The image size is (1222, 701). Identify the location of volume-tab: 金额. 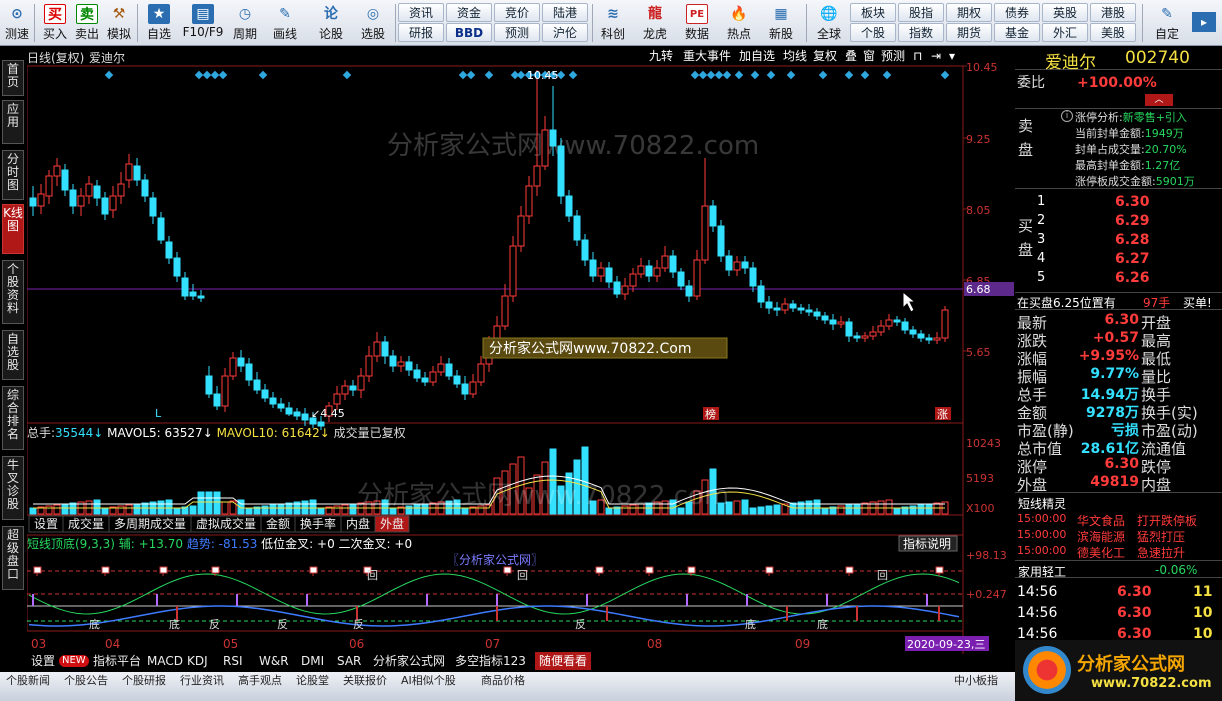
(278, 523).